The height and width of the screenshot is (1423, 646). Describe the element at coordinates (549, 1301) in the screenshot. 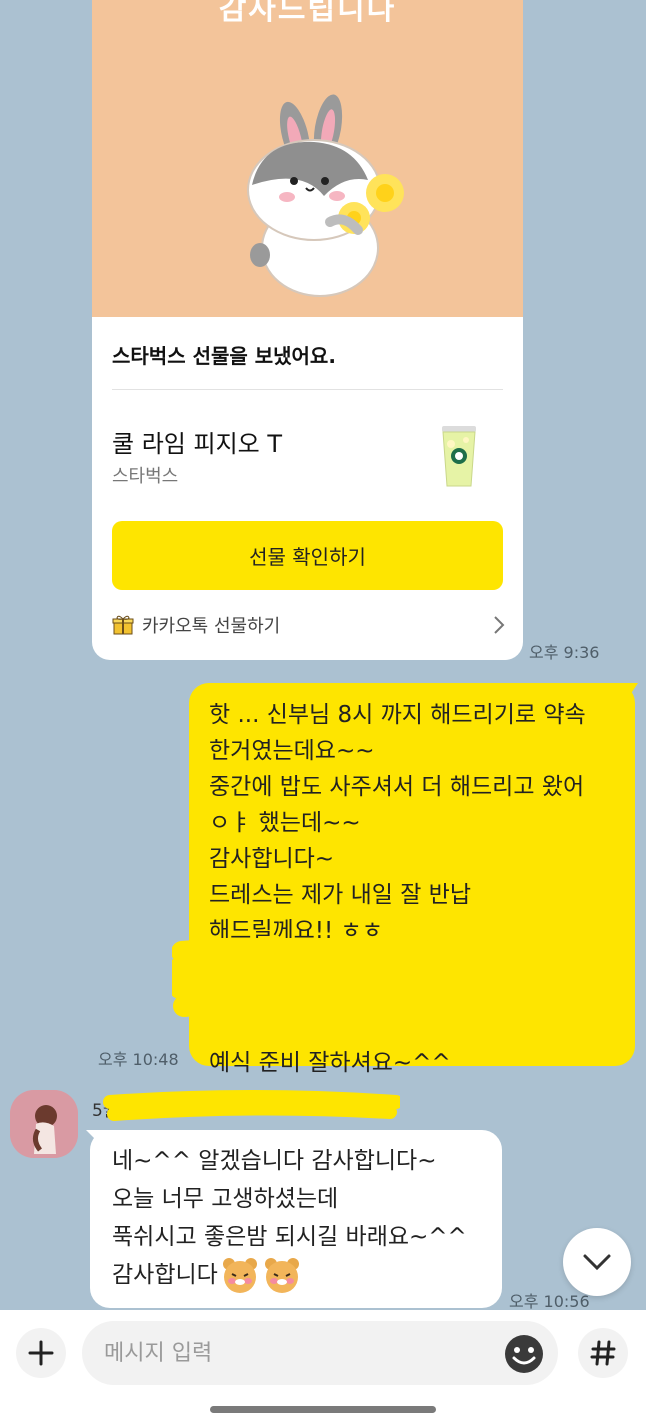

I see `received-time: 오후 10:56` at that location.